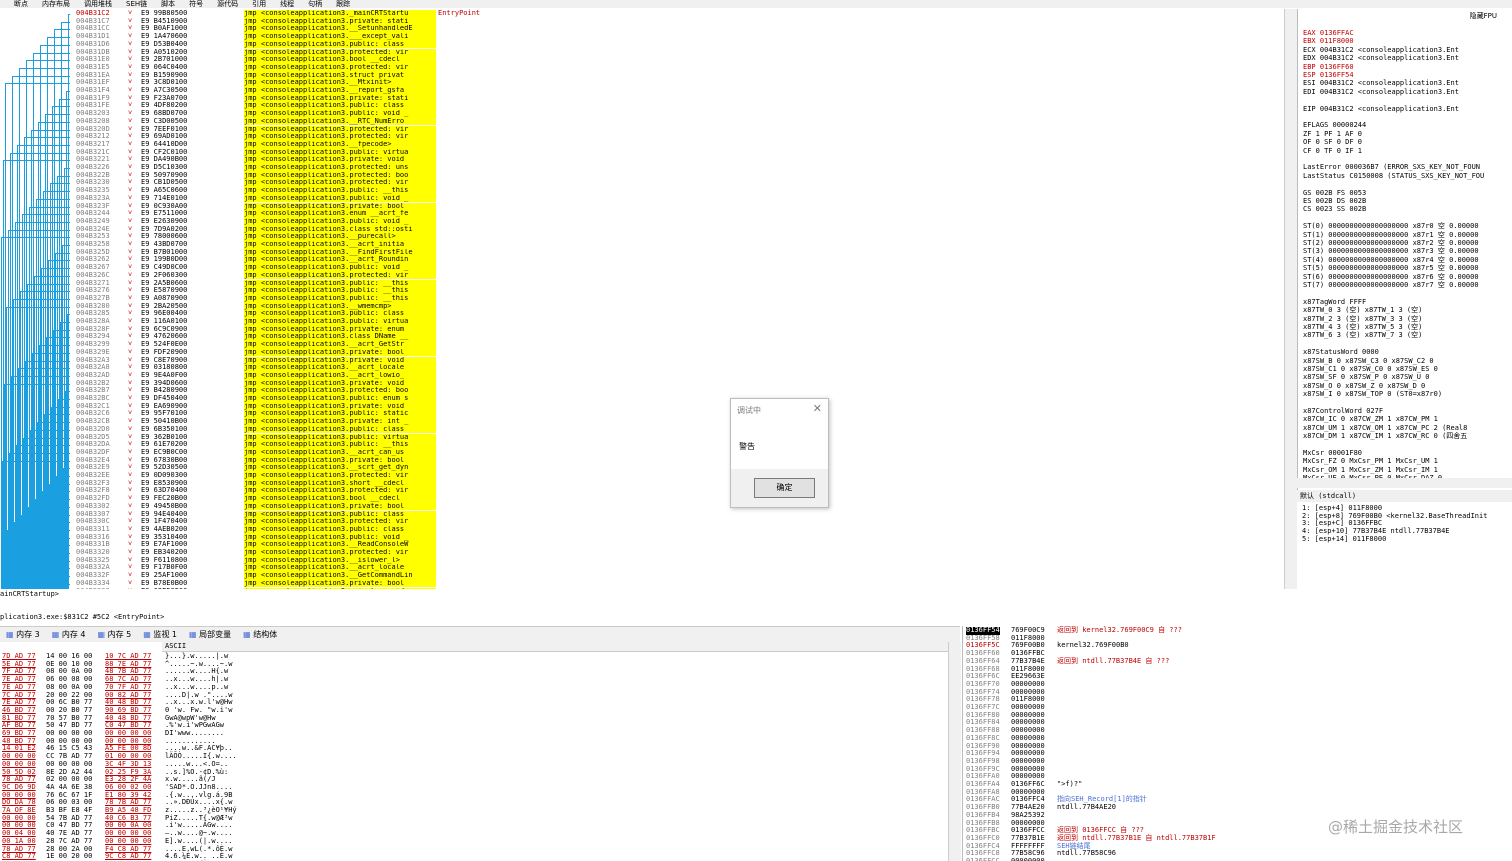  What do you see at coordinates (1237, 785) in the screenshot?
I see `stack-row: 0136FFA4 0136FF6C ">f)?"` at bounding box center [1237, 785].